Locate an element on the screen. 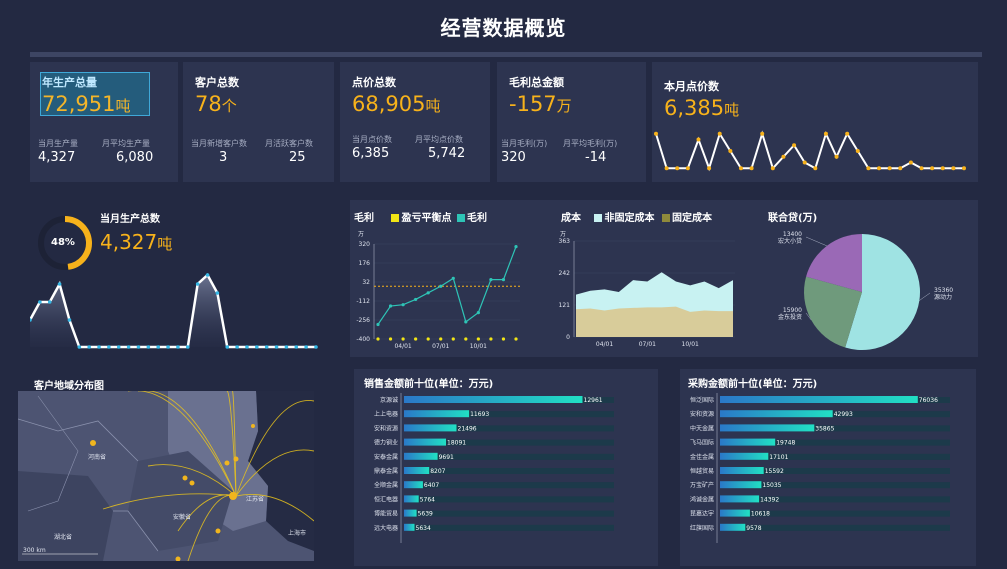  kpi-value: 68,905吨 is located at coordinates (396, 104).